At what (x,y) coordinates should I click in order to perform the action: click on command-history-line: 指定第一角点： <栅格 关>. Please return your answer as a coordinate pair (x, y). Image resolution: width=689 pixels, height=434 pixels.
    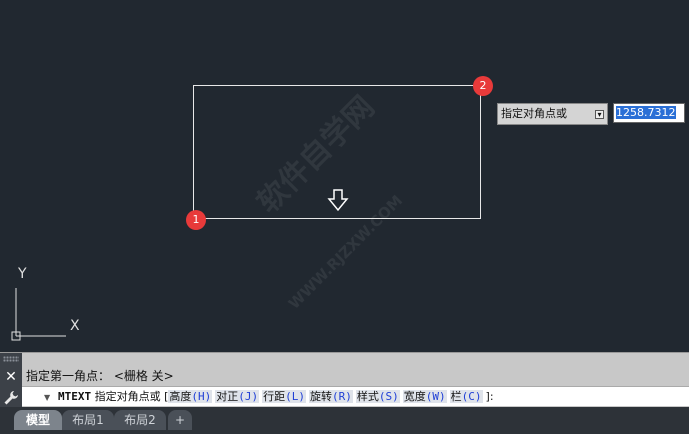
    Looking at the image, I should click on (100, 376).